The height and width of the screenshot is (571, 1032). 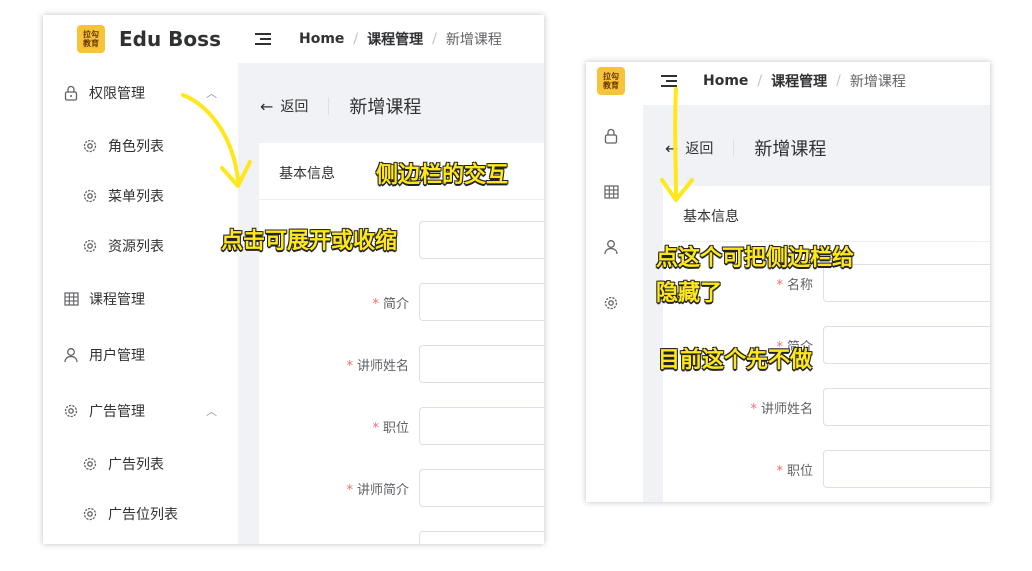 I want to click on sidebar-item-label: 资源列表, so click(x=136, y=247).